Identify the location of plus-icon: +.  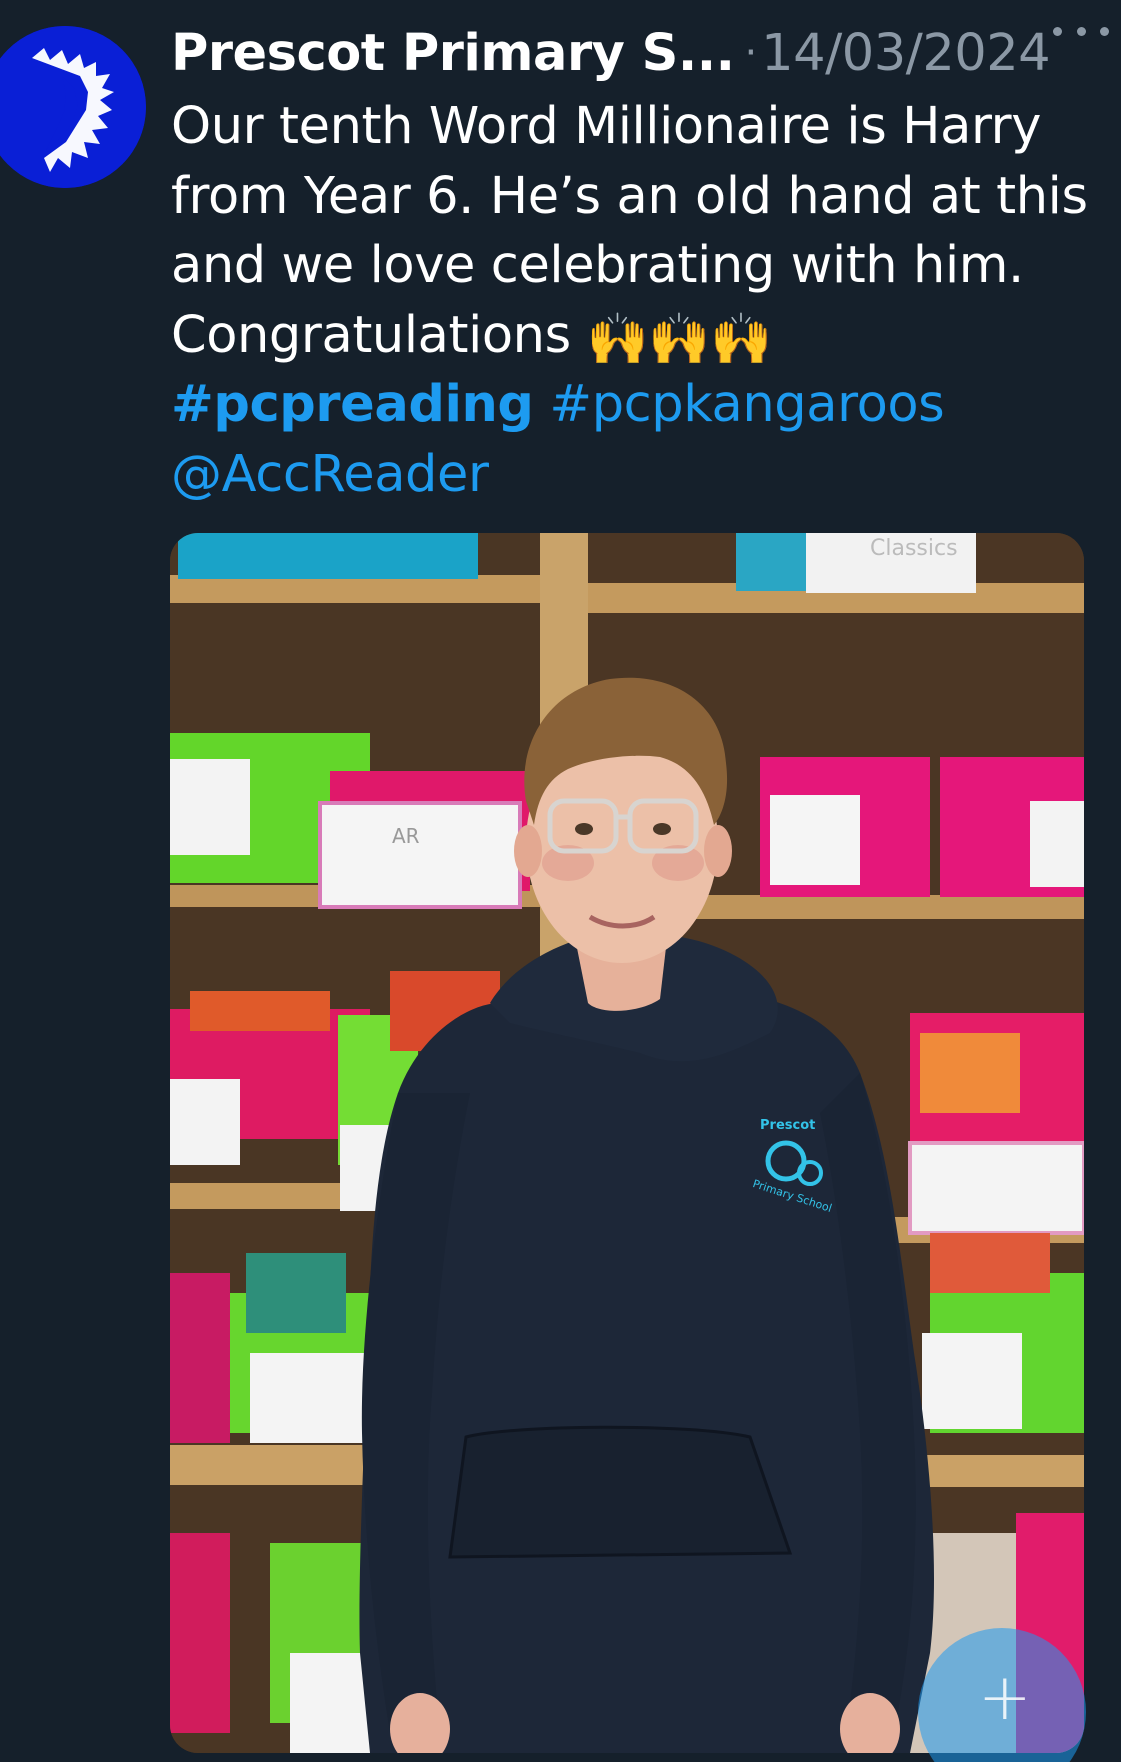
(1005, 1698).